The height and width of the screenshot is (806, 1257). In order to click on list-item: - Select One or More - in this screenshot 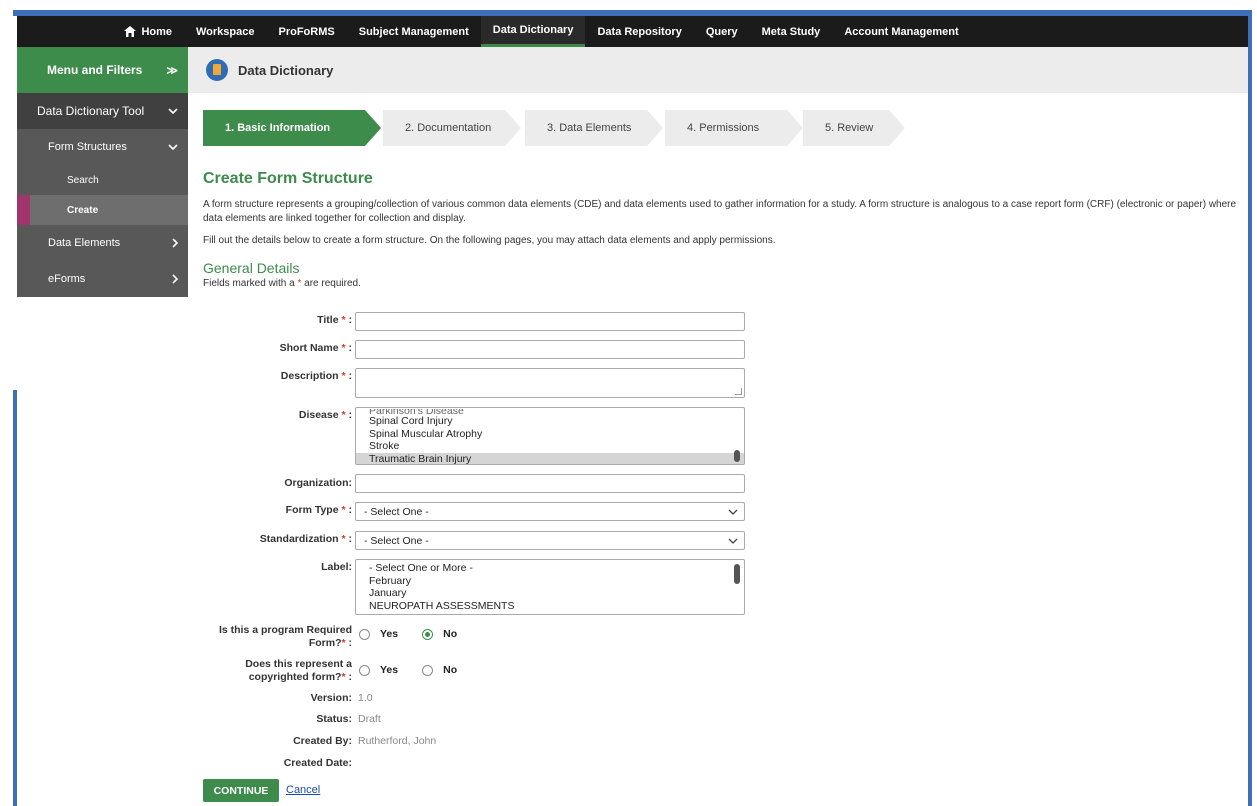, I will do `click(550, 568)`.